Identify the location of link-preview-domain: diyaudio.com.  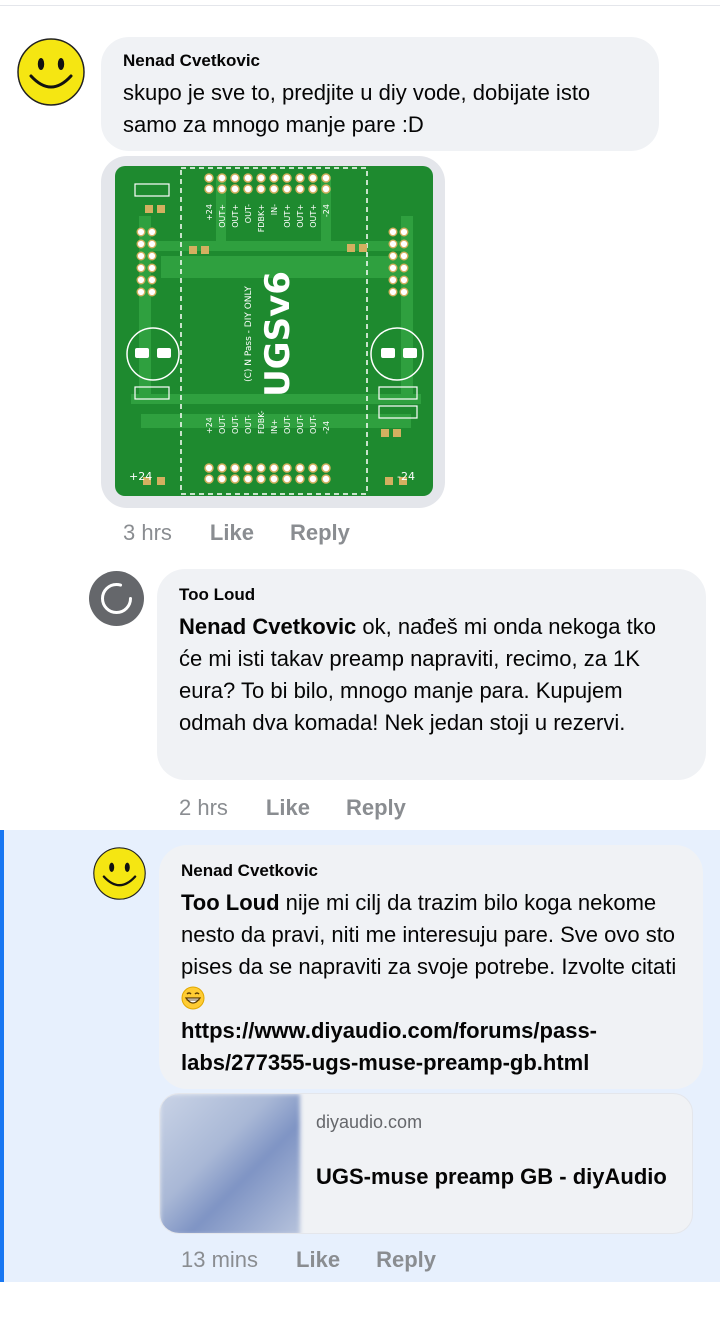
(369, 1122).